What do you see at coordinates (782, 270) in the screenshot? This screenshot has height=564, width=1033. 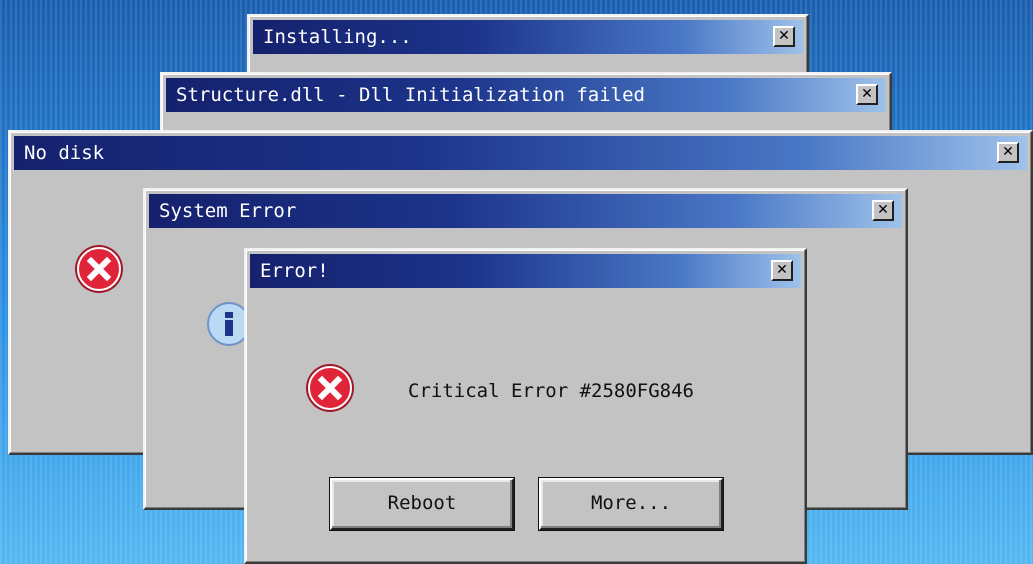 I see `error-close-button: ✕` at bounding box center [782, 270].